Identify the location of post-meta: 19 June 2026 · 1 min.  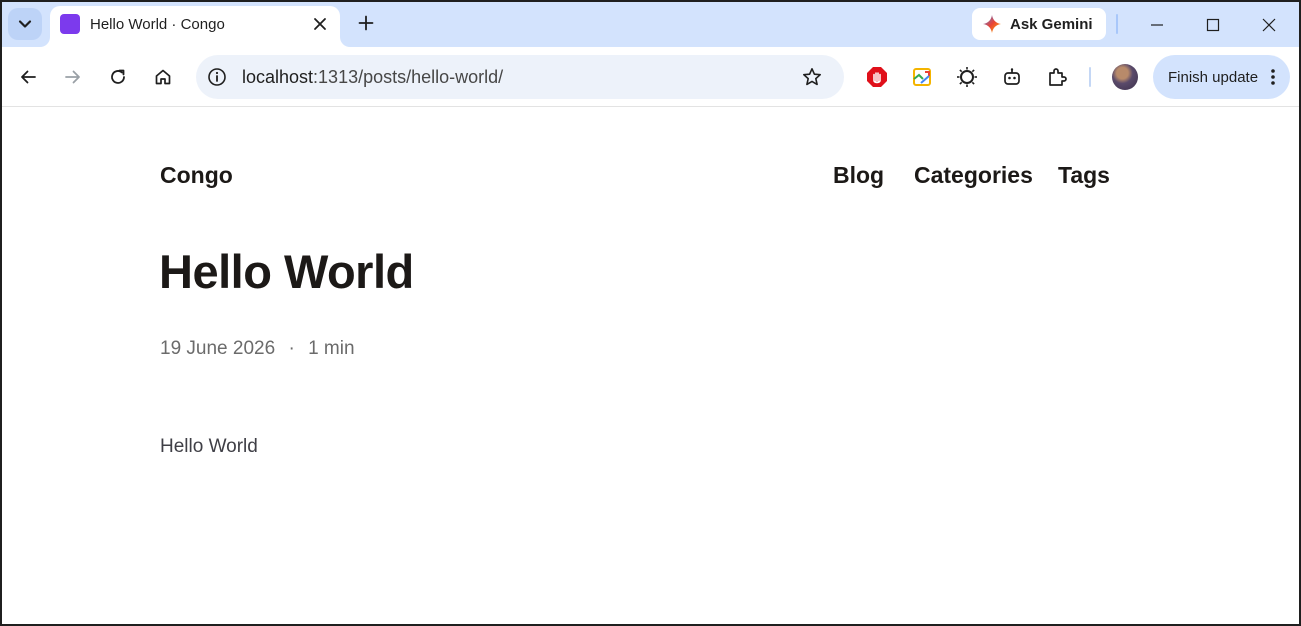
(257, 349).